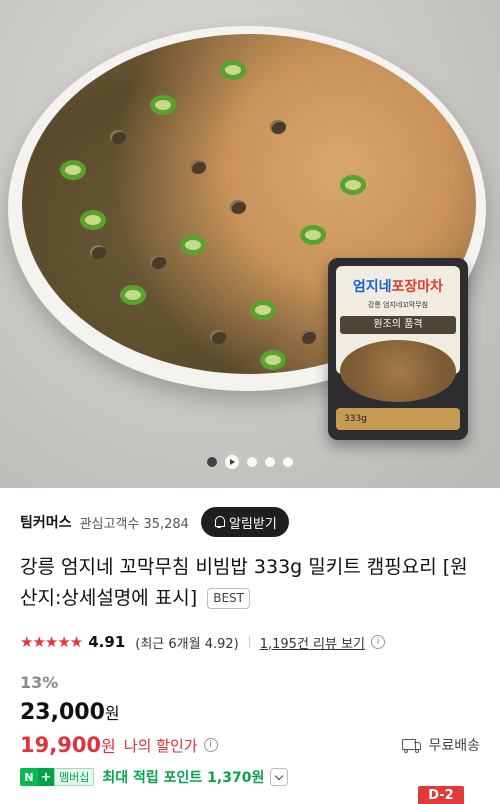 The width and height of the screenshot is (500, 804). I want to click on seller-name: 팀커머스, so click(46, 522).